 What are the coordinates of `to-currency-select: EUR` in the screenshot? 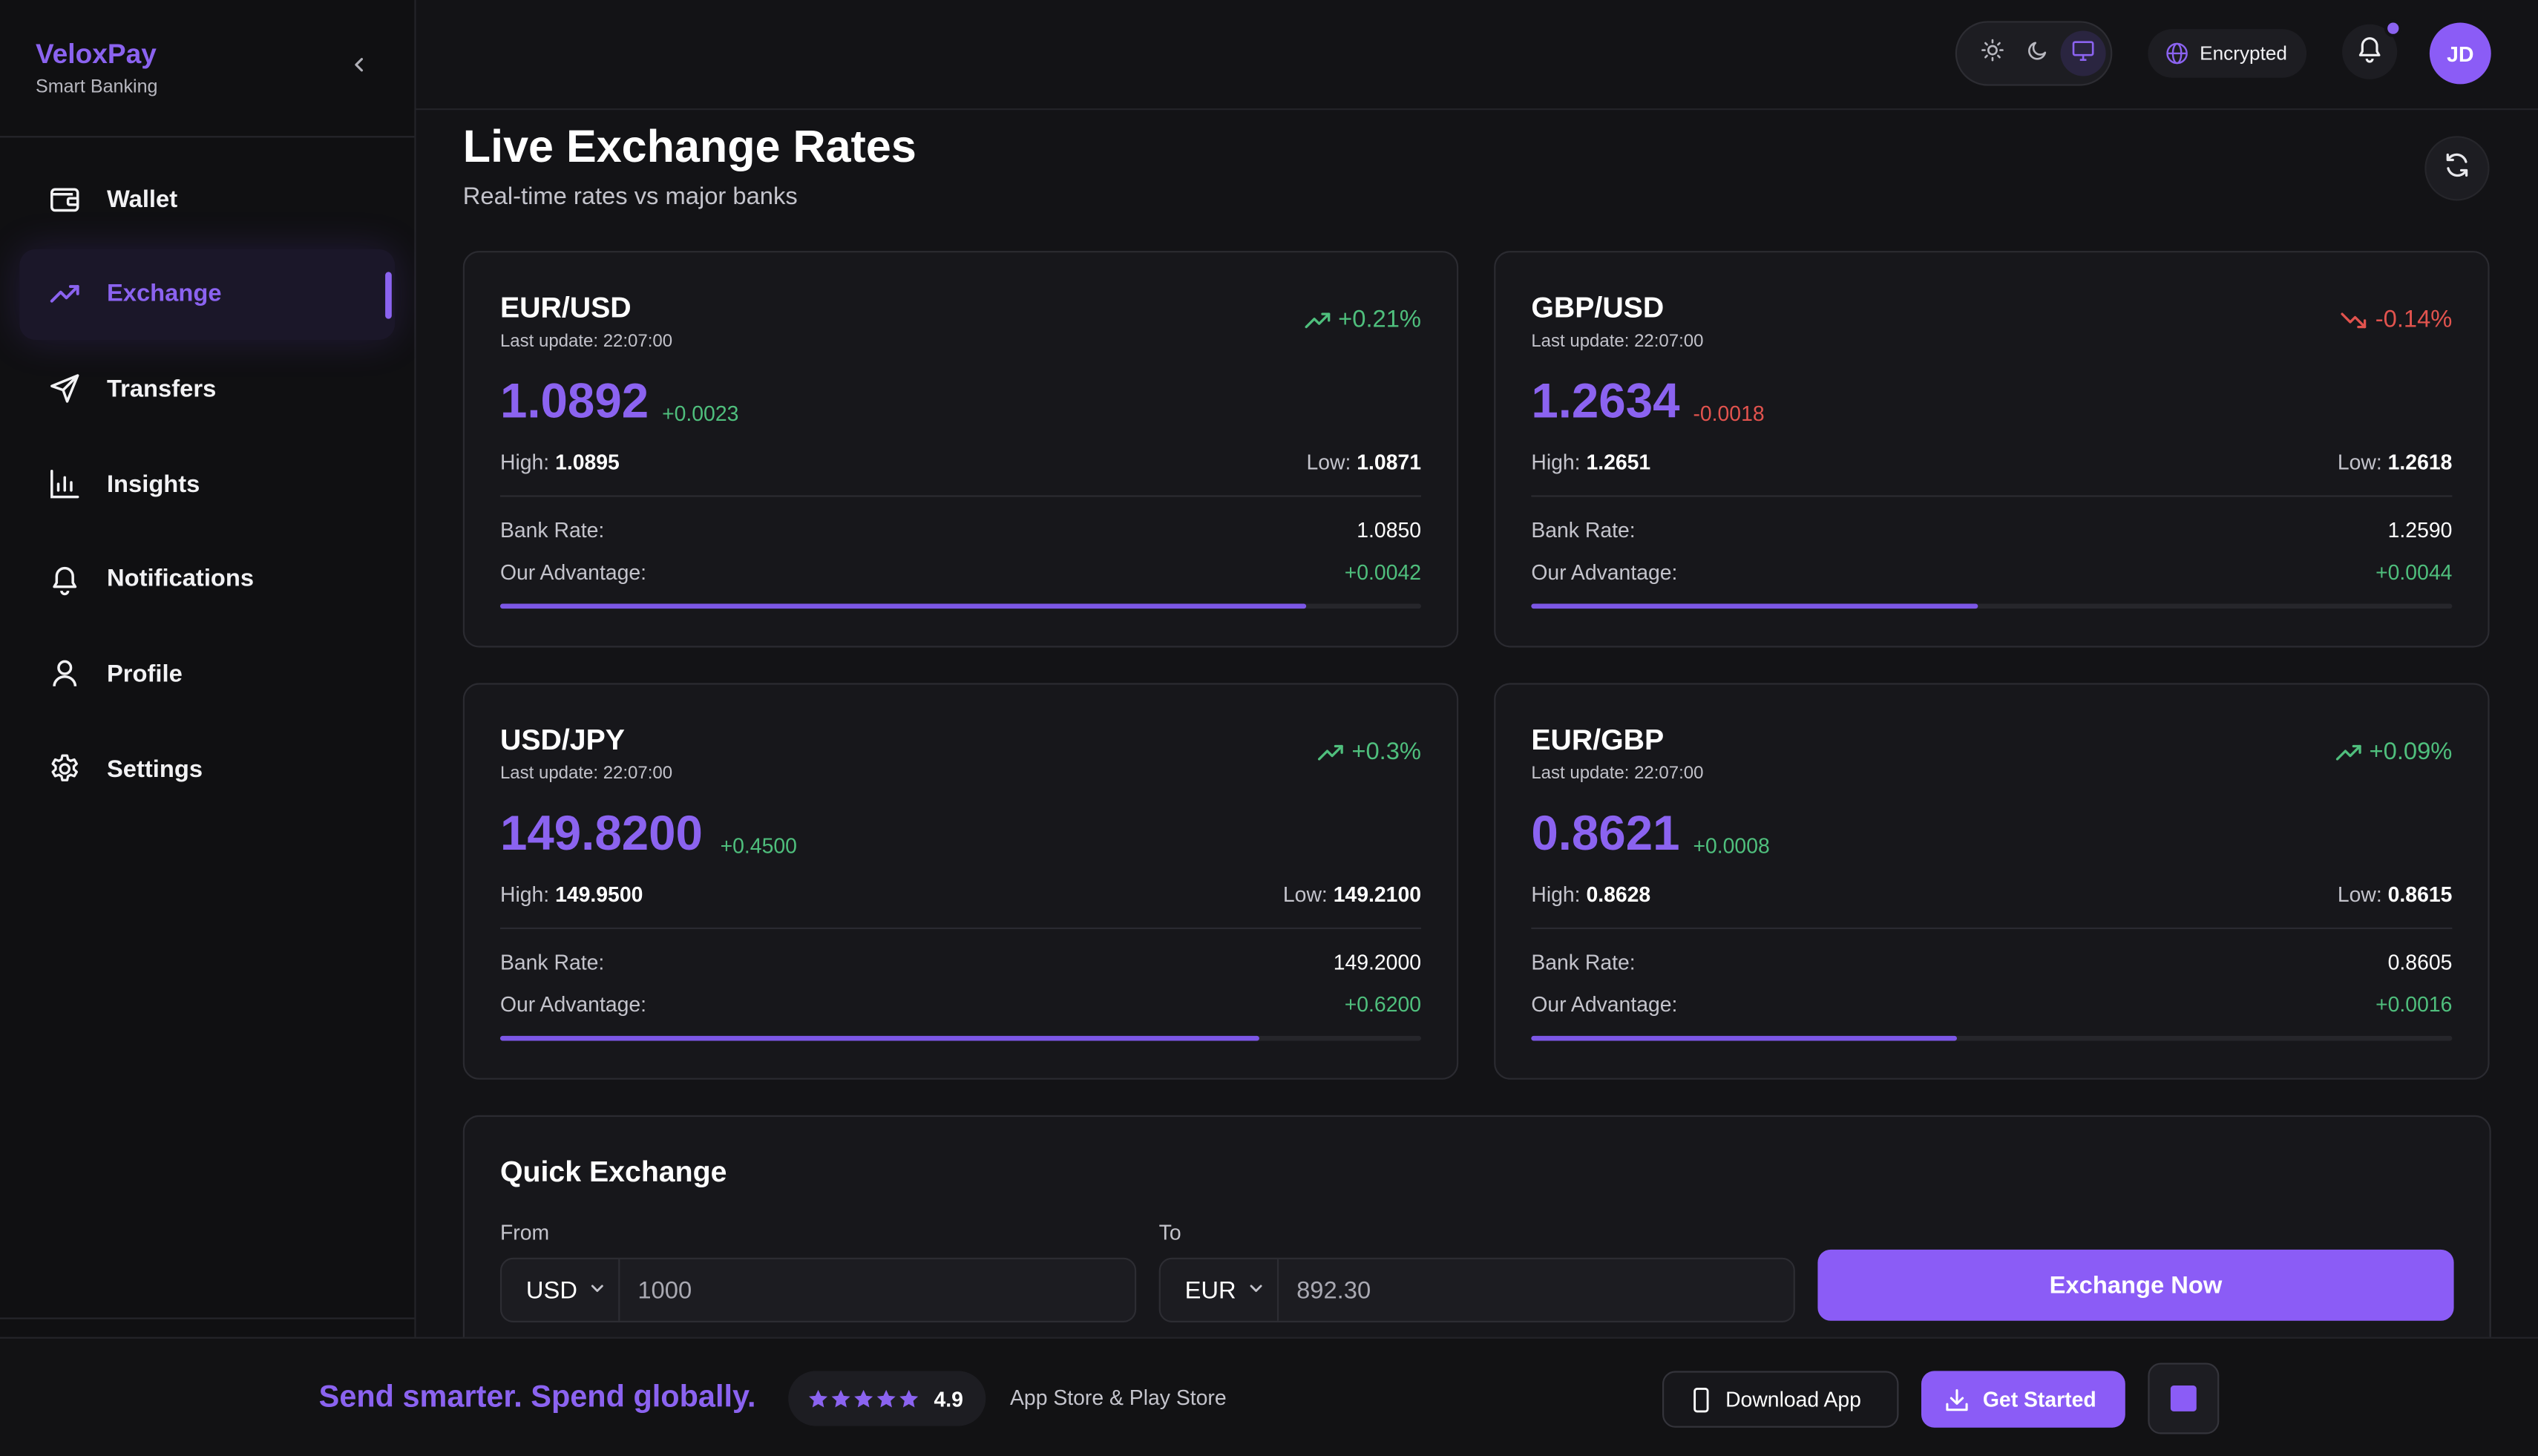 It's located at (1220, 1290).